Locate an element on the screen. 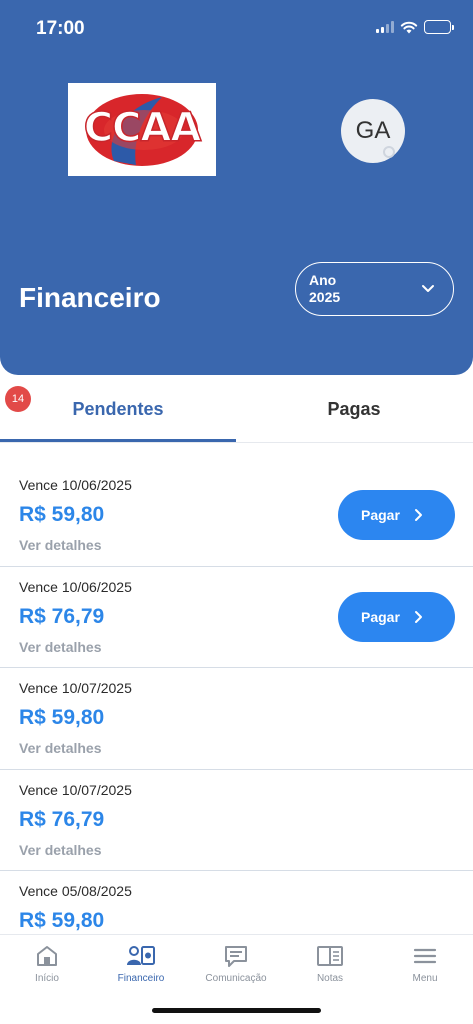 The width and height of the screenshot is (473, 1024). nav-label: Notas is located at coordinates (330, 978).